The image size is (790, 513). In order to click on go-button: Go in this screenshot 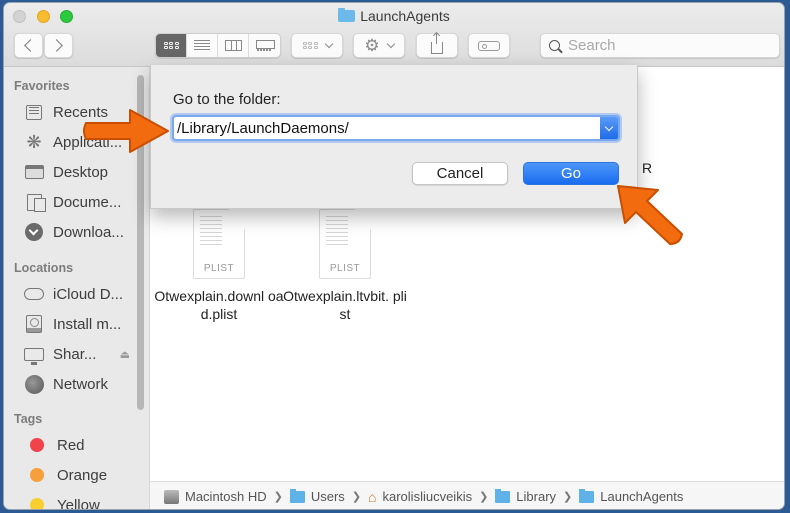, I will do `click(571, 173)`.